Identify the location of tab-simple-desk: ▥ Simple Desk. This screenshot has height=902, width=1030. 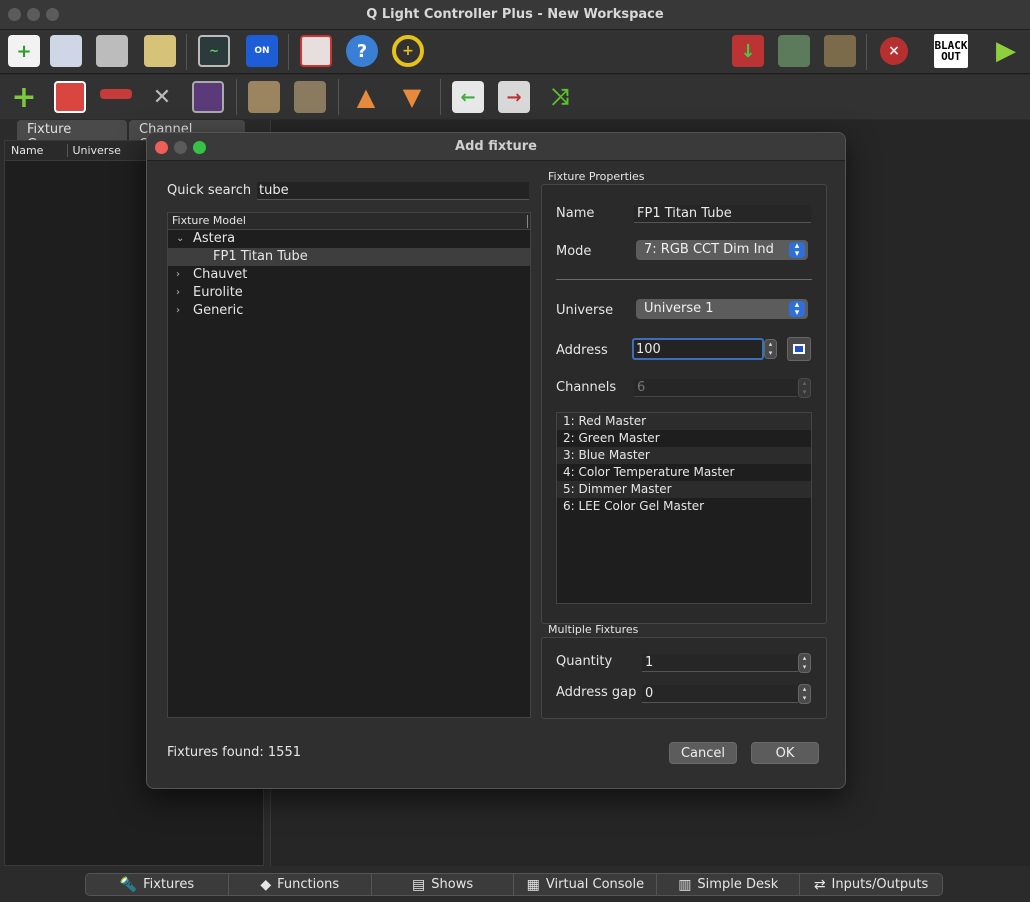
(729, 884).